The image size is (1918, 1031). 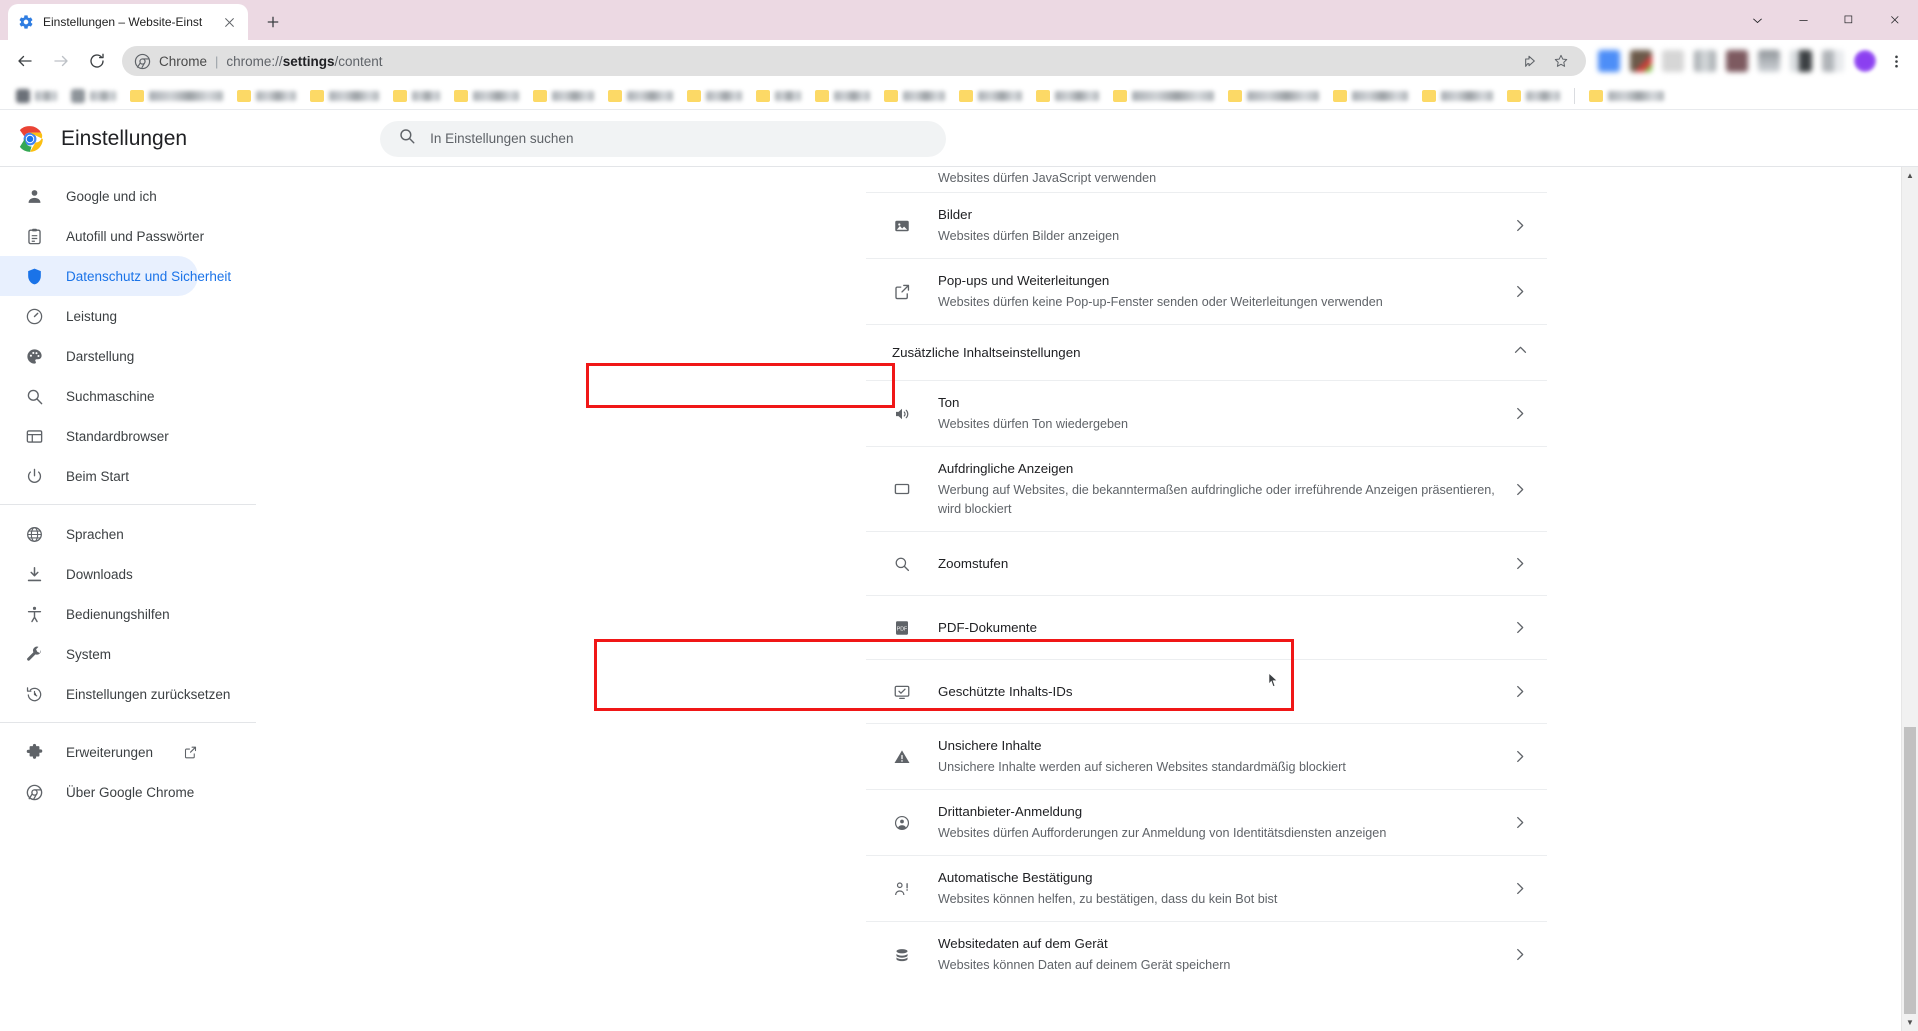 I want to click on chrome-menu-button, so click(x=1896, y=61).